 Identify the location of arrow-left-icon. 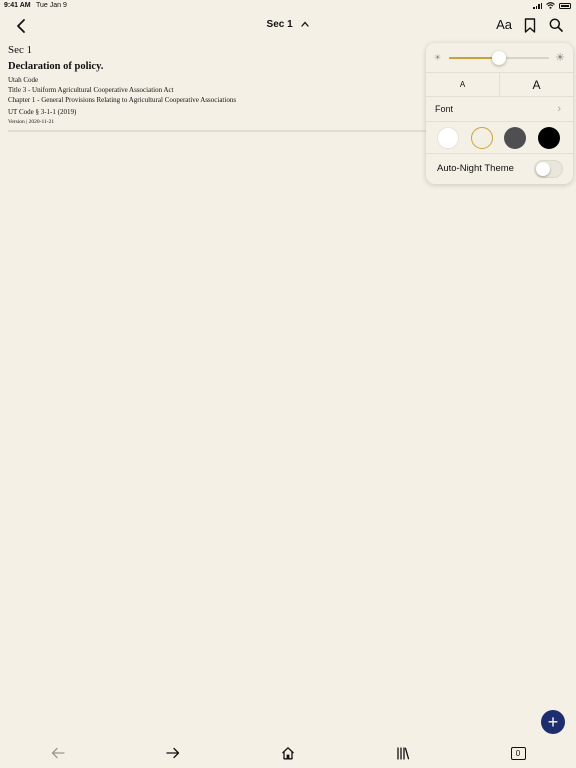
(58, 753).